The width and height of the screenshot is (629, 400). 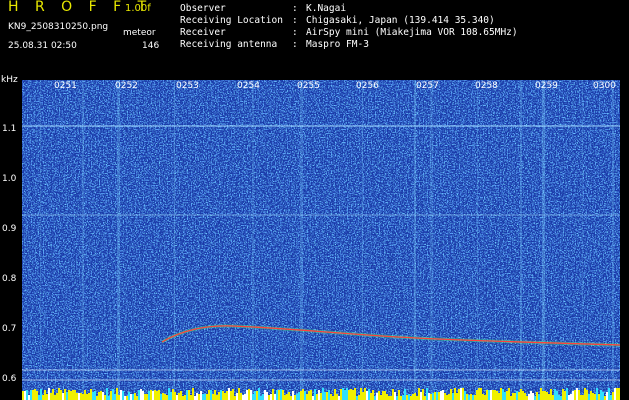 I want to click on time-tick-label: 0253, so click(x=187, y=86).